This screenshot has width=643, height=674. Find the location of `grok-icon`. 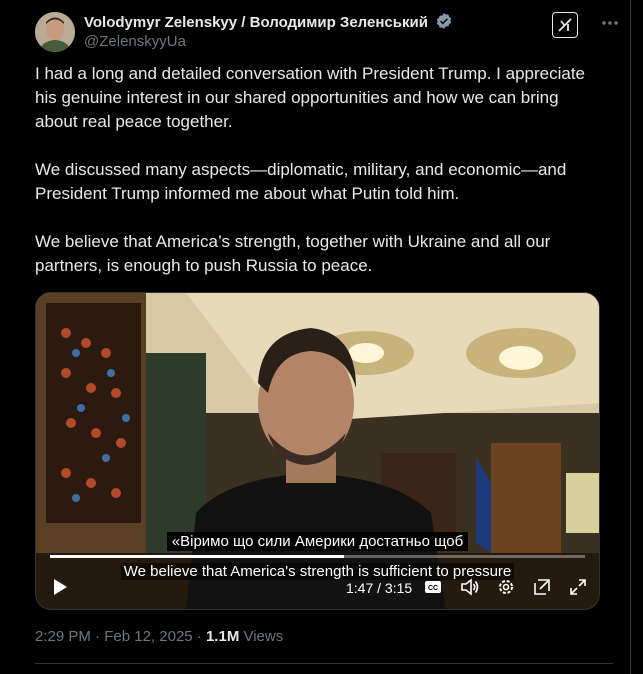

grok-icon is located at coordinates (565, 25).